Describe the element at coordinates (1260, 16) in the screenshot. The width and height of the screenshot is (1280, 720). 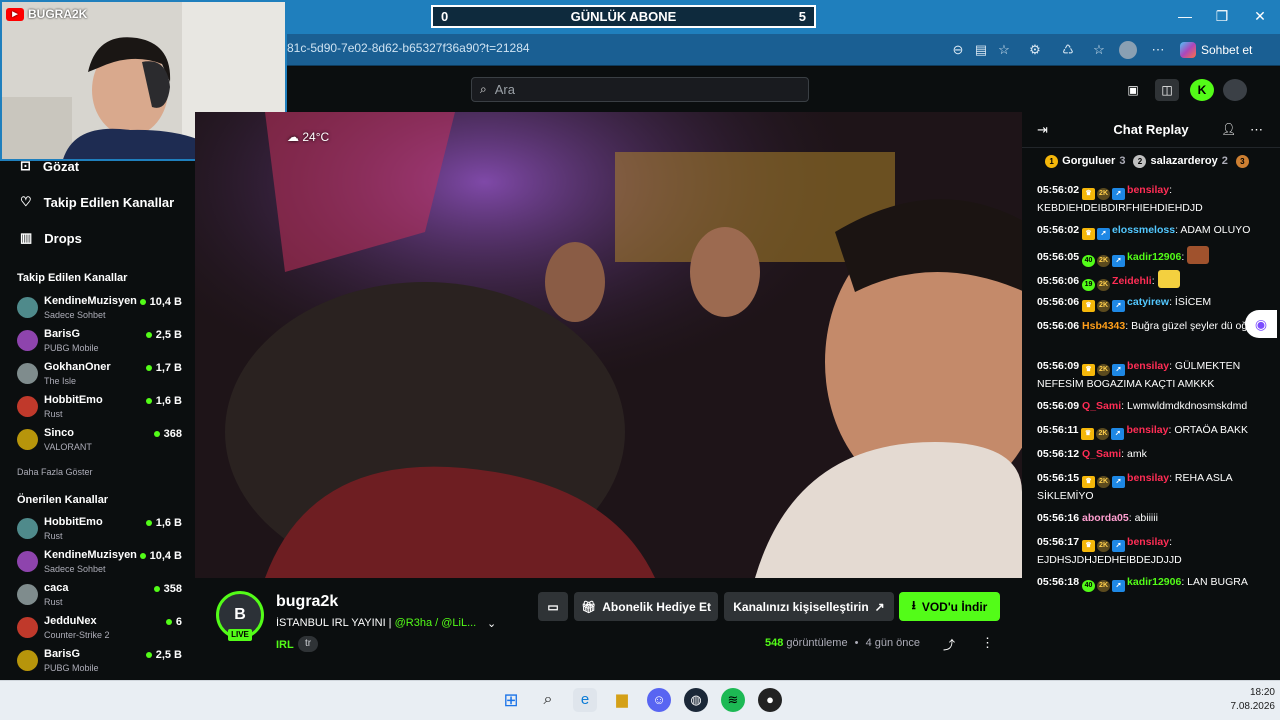
I see `close-icon: ✕` at that location.